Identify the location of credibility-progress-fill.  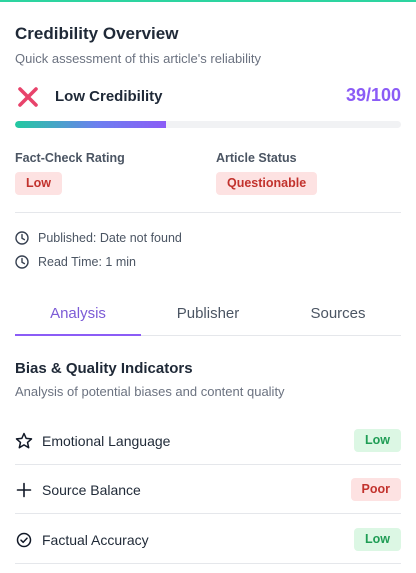
(90, 124).